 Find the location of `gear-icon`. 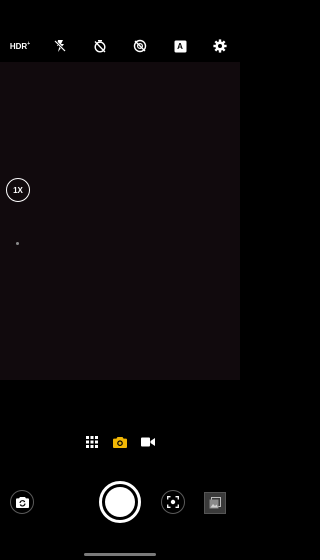

gear-icon is located at coordinates (220, 46).